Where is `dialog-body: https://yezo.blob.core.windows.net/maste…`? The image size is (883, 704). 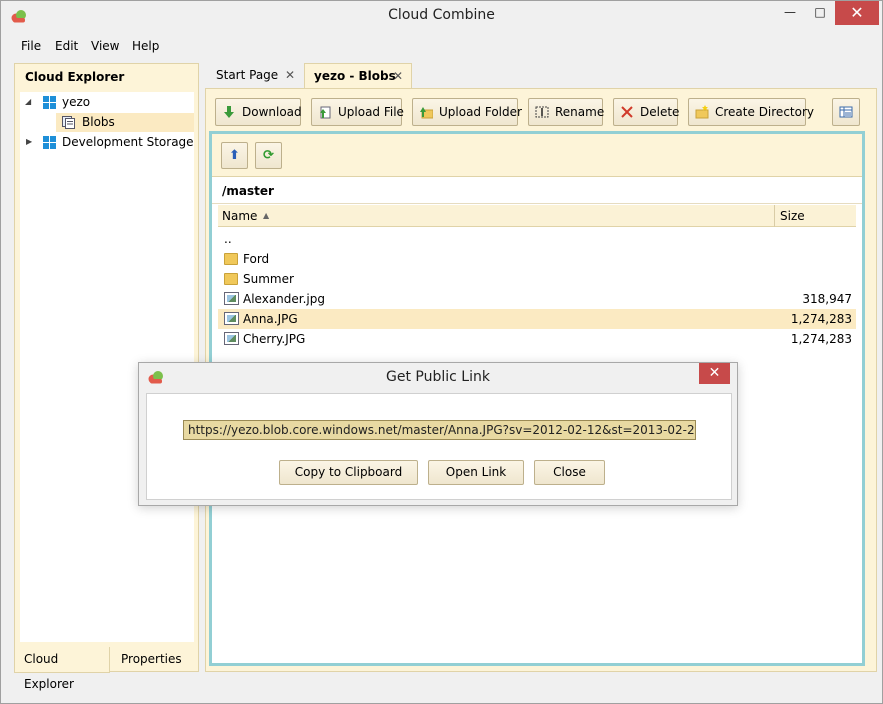 dialog-body: https://yezo.blob.core.windows.net/maste… is located at coordinates (439, 446).